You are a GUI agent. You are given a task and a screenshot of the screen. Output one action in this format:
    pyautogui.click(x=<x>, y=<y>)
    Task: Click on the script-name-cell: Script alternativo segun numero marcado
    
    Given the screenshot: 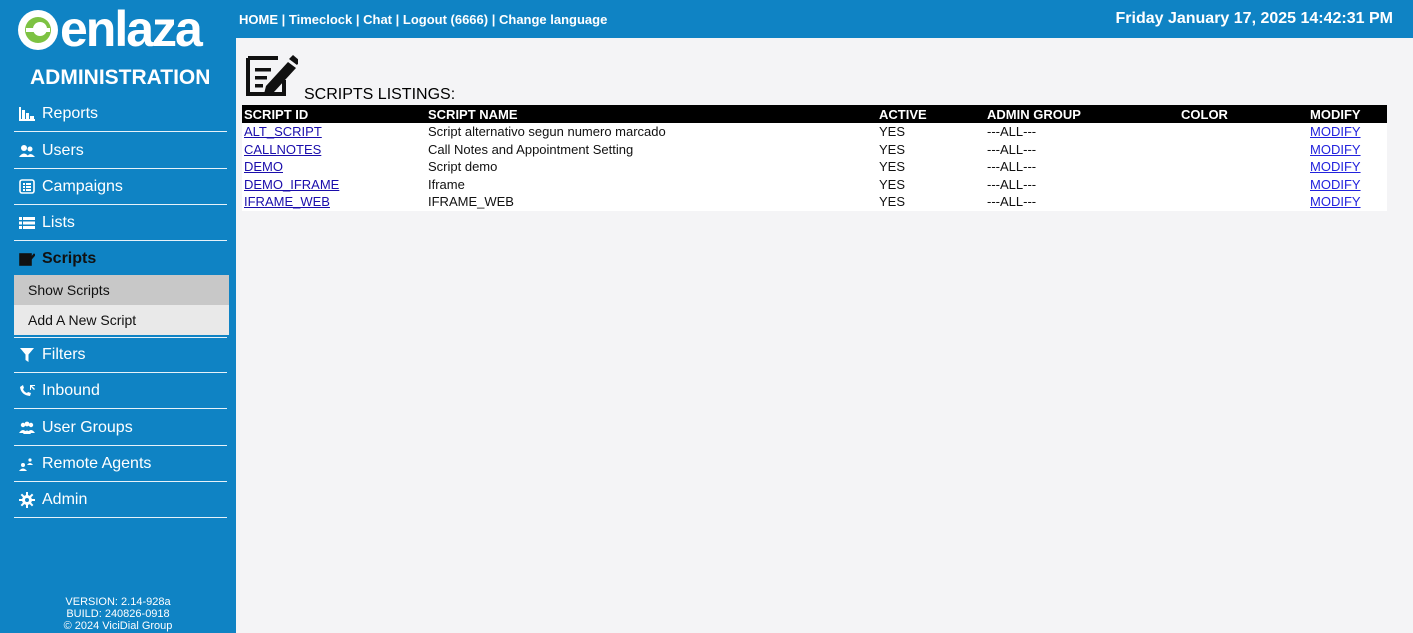 What is the action you would take?
    pyautogui.click(x=547, y=132)
    